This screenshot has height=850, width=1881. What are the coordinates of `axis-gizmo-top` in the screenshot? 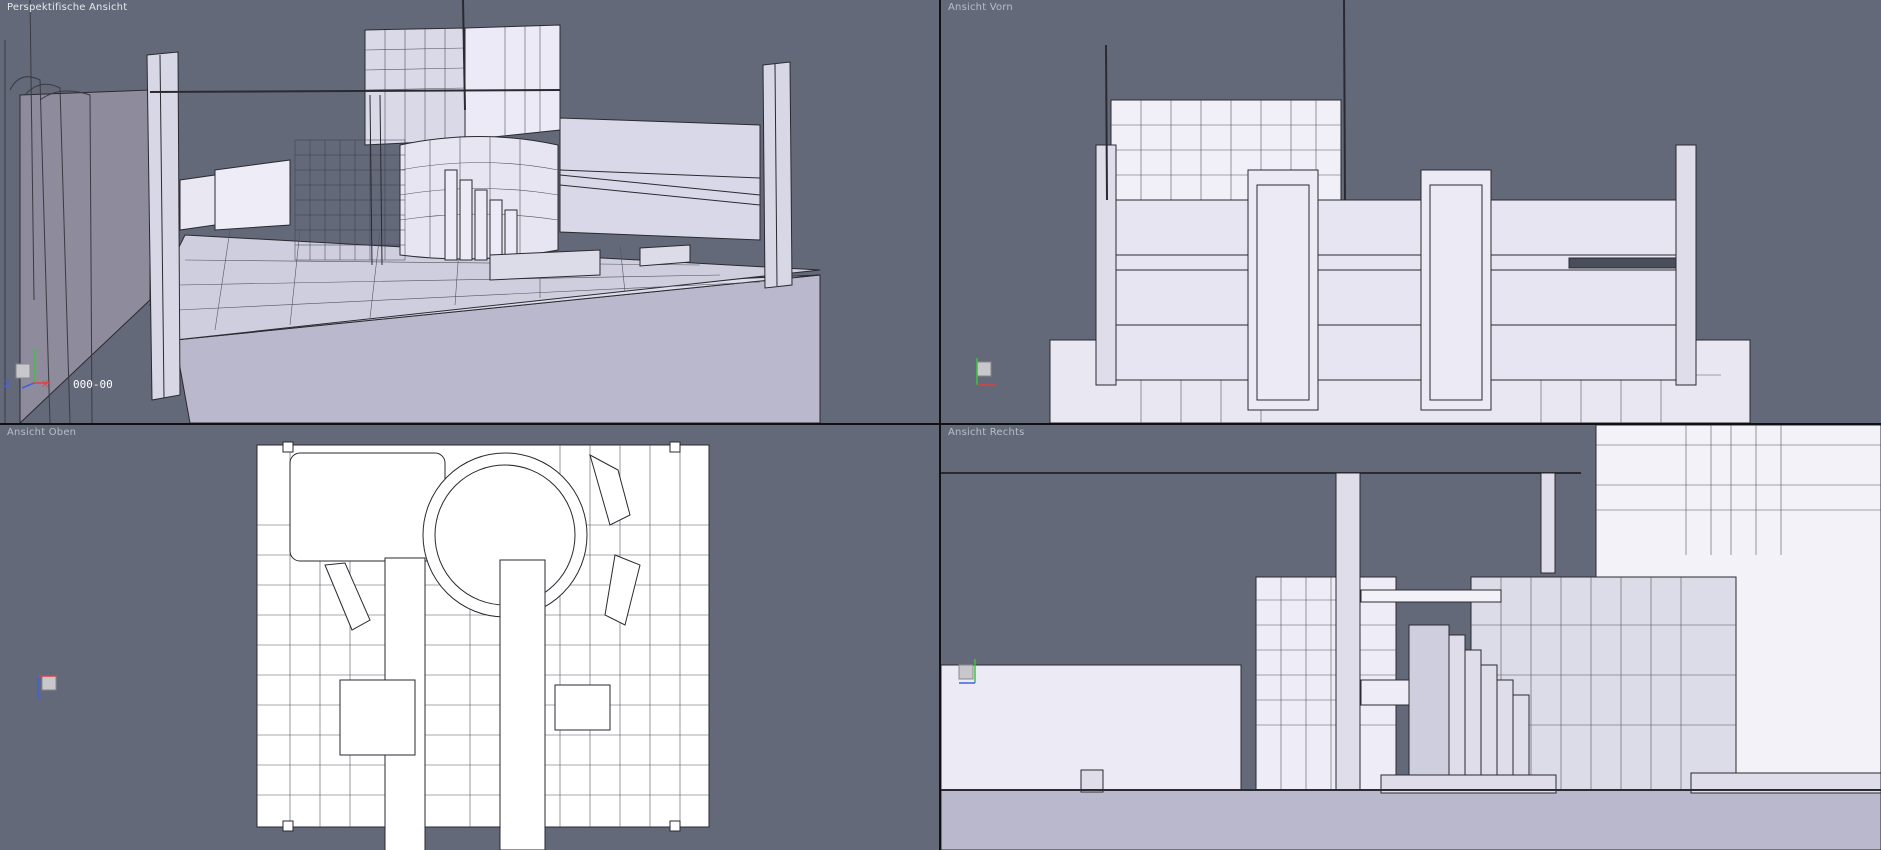 It's located at (47, 687).